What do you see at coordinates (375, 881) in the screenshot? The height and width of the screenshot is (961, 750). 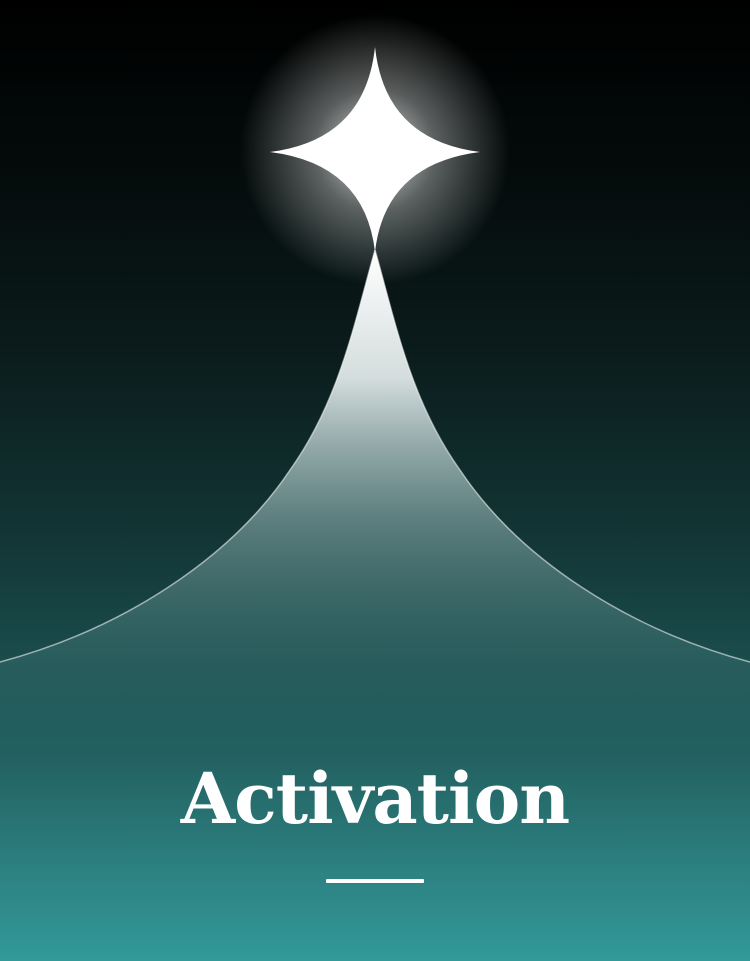 I see `title-underline` at bounding box center [375, 881].